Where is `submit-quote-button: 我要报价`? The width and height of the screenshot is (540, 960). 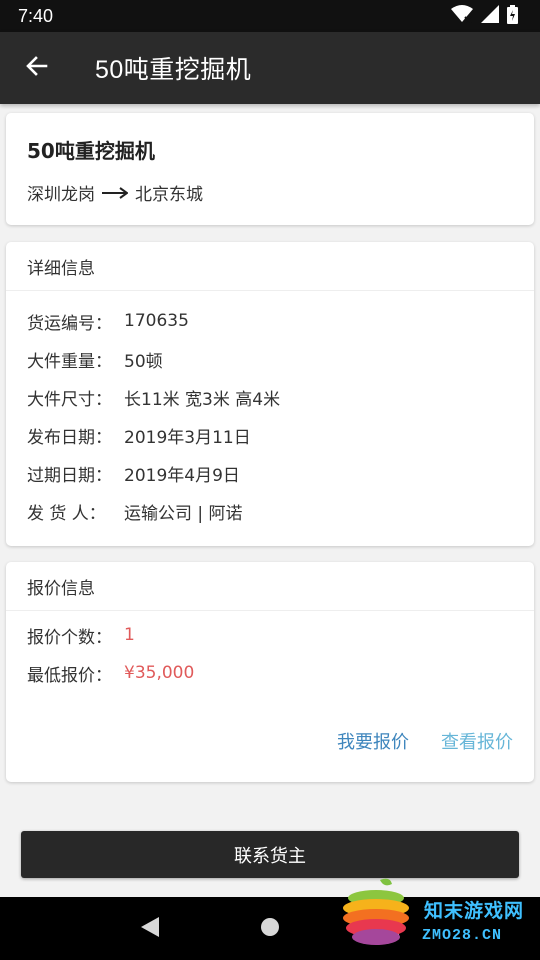 submit-quote-button: 我要报价 is located at coordinates (373, 741).